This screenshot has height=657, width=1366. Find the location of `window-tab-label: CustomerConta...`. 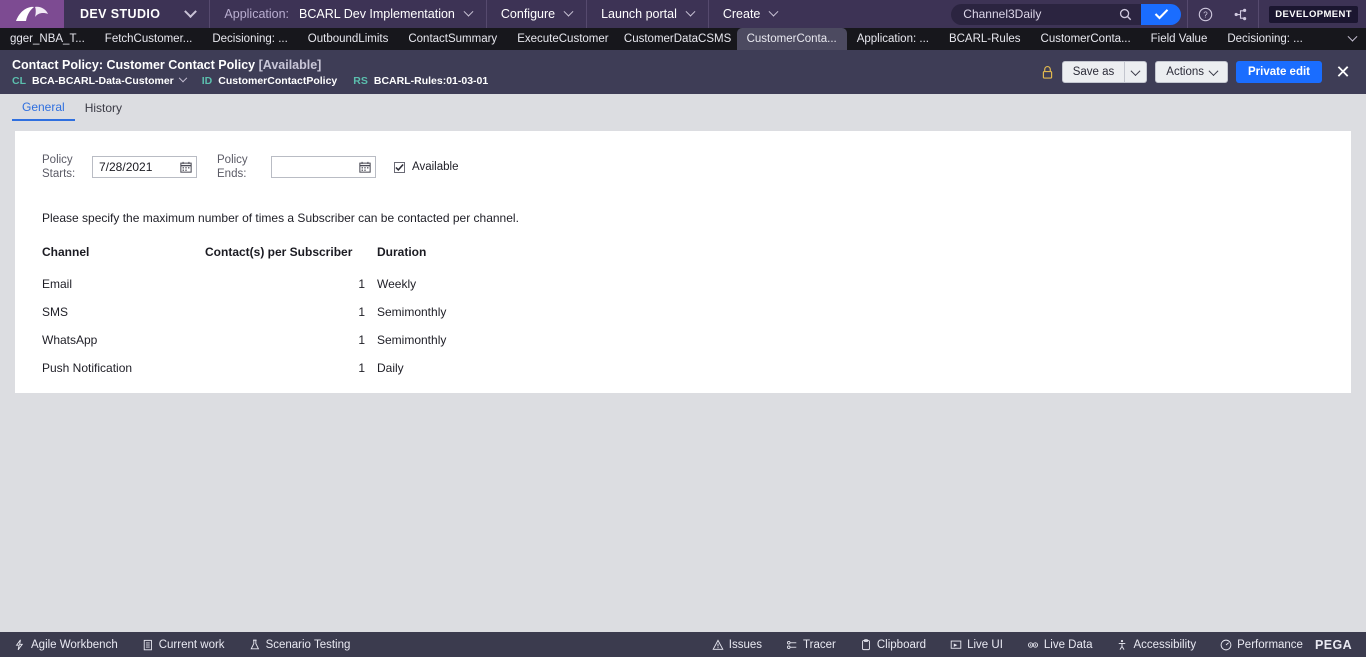

window-tab-label: CustomerConta... is located at coordinates (791, 39).